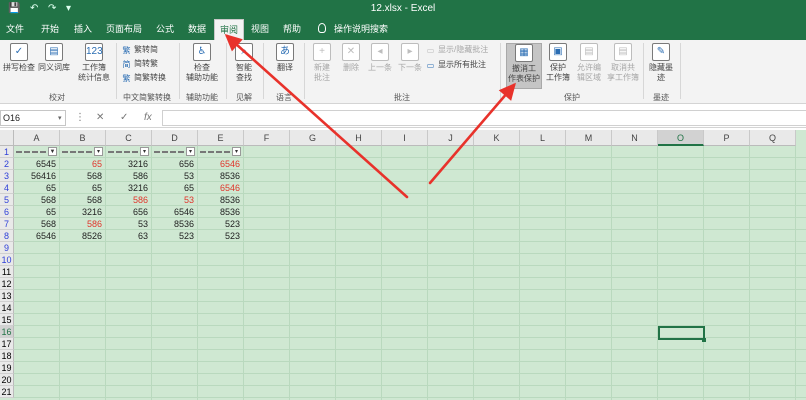 This screenshot has height=400, width=806. What do you see at coordinates (267, 138) in the screenshot?
I see `column-header-f: F` at bounding box center [267, 138].